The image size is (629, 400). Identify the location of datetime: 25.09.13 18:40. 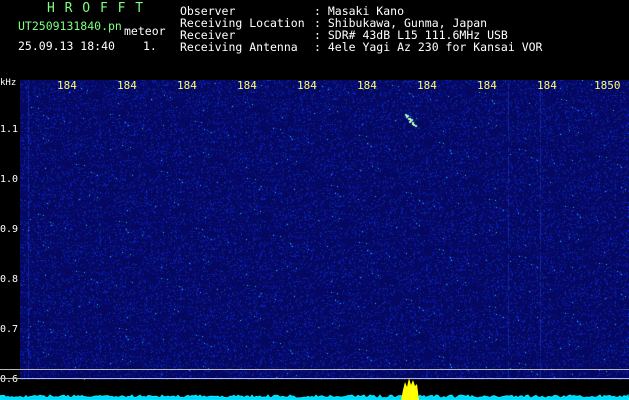
(66, 46).